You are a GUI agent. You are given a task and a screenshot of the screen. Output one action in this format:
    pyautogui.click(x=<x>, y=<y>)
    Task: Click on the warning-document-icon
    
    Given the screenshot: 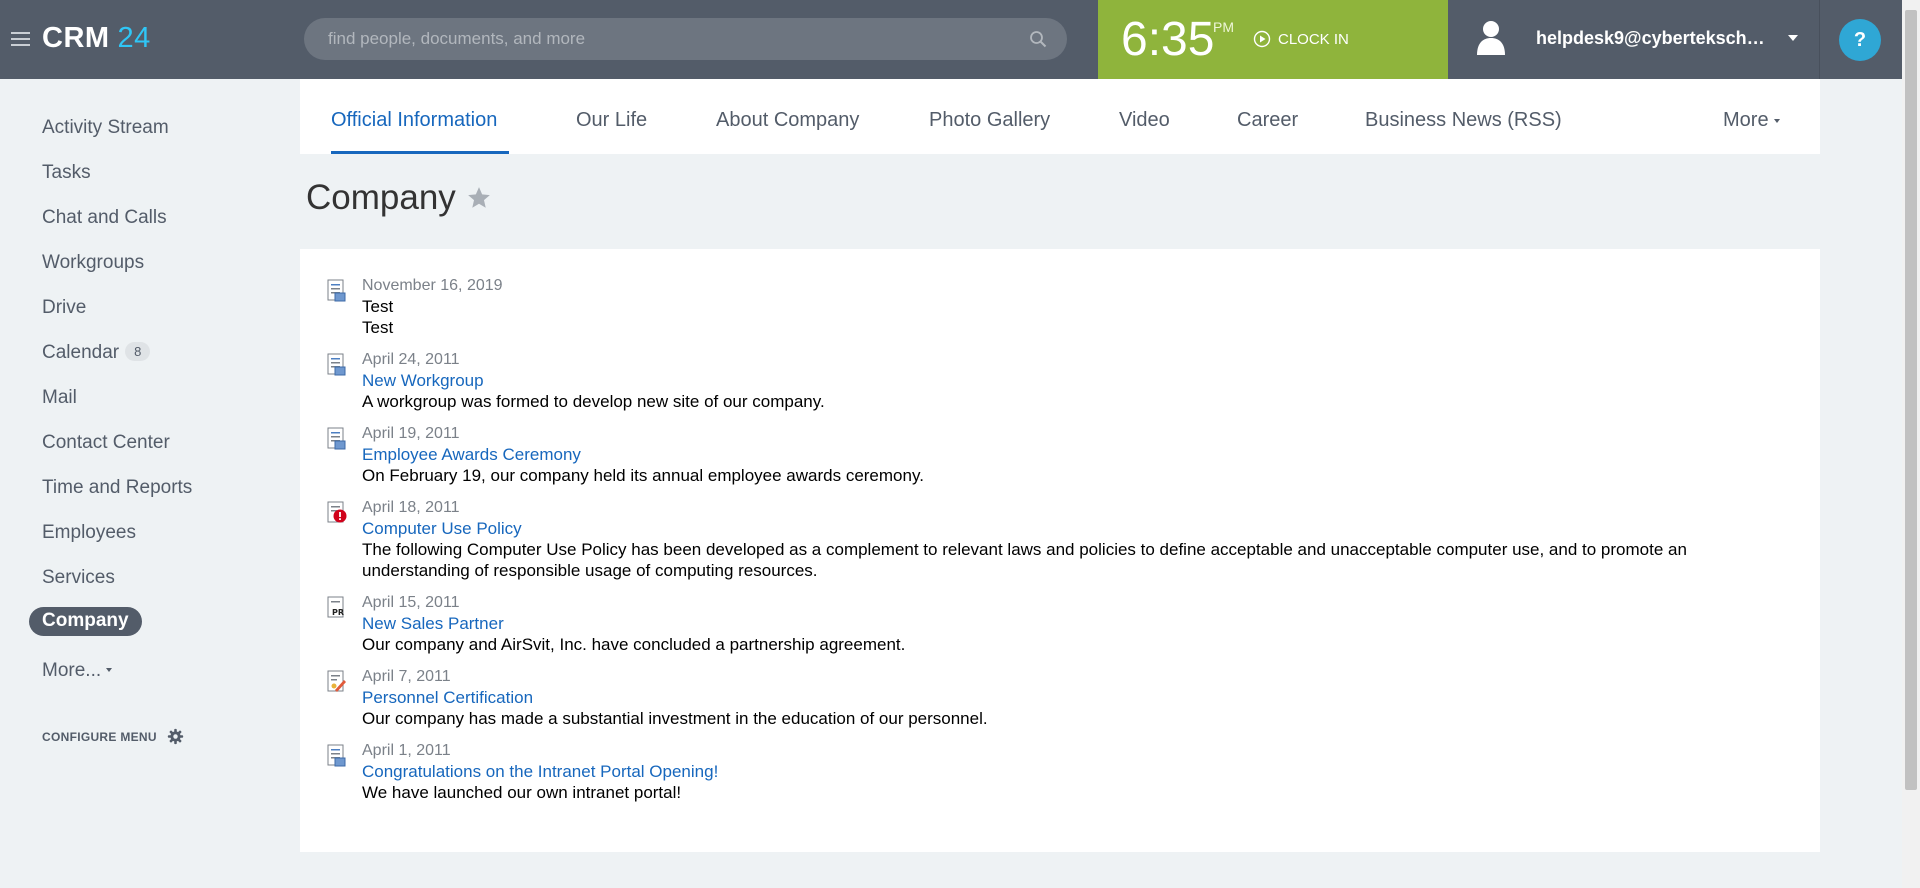 What is the action you would take?
    pyautogui.click(x=337, y=512)
    